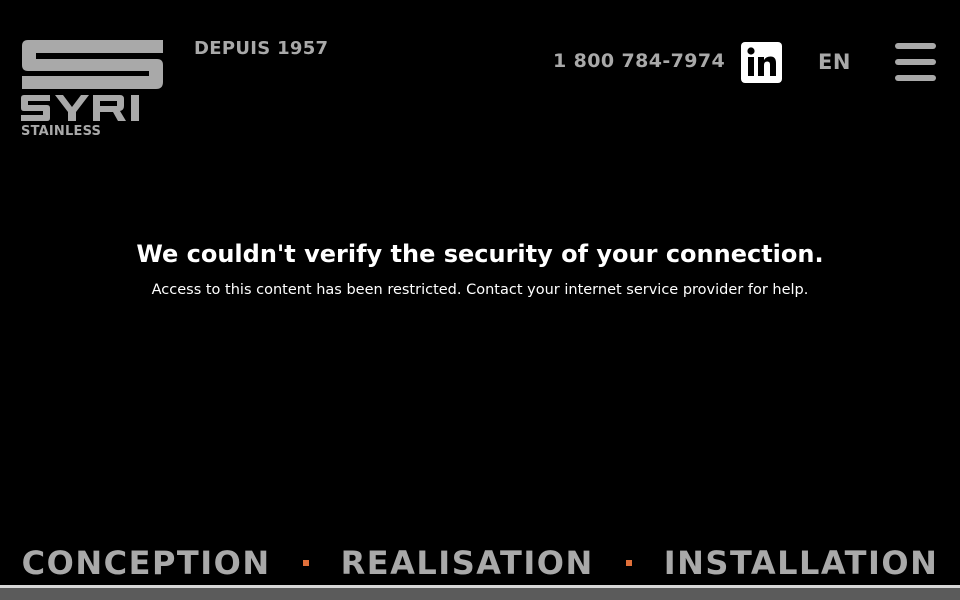 The width and height of the screenshot is (960, 600). What do you see at coordinates (480, 594) in the screenshot?
I see `footer-bar` at bounding box center [480, 594].